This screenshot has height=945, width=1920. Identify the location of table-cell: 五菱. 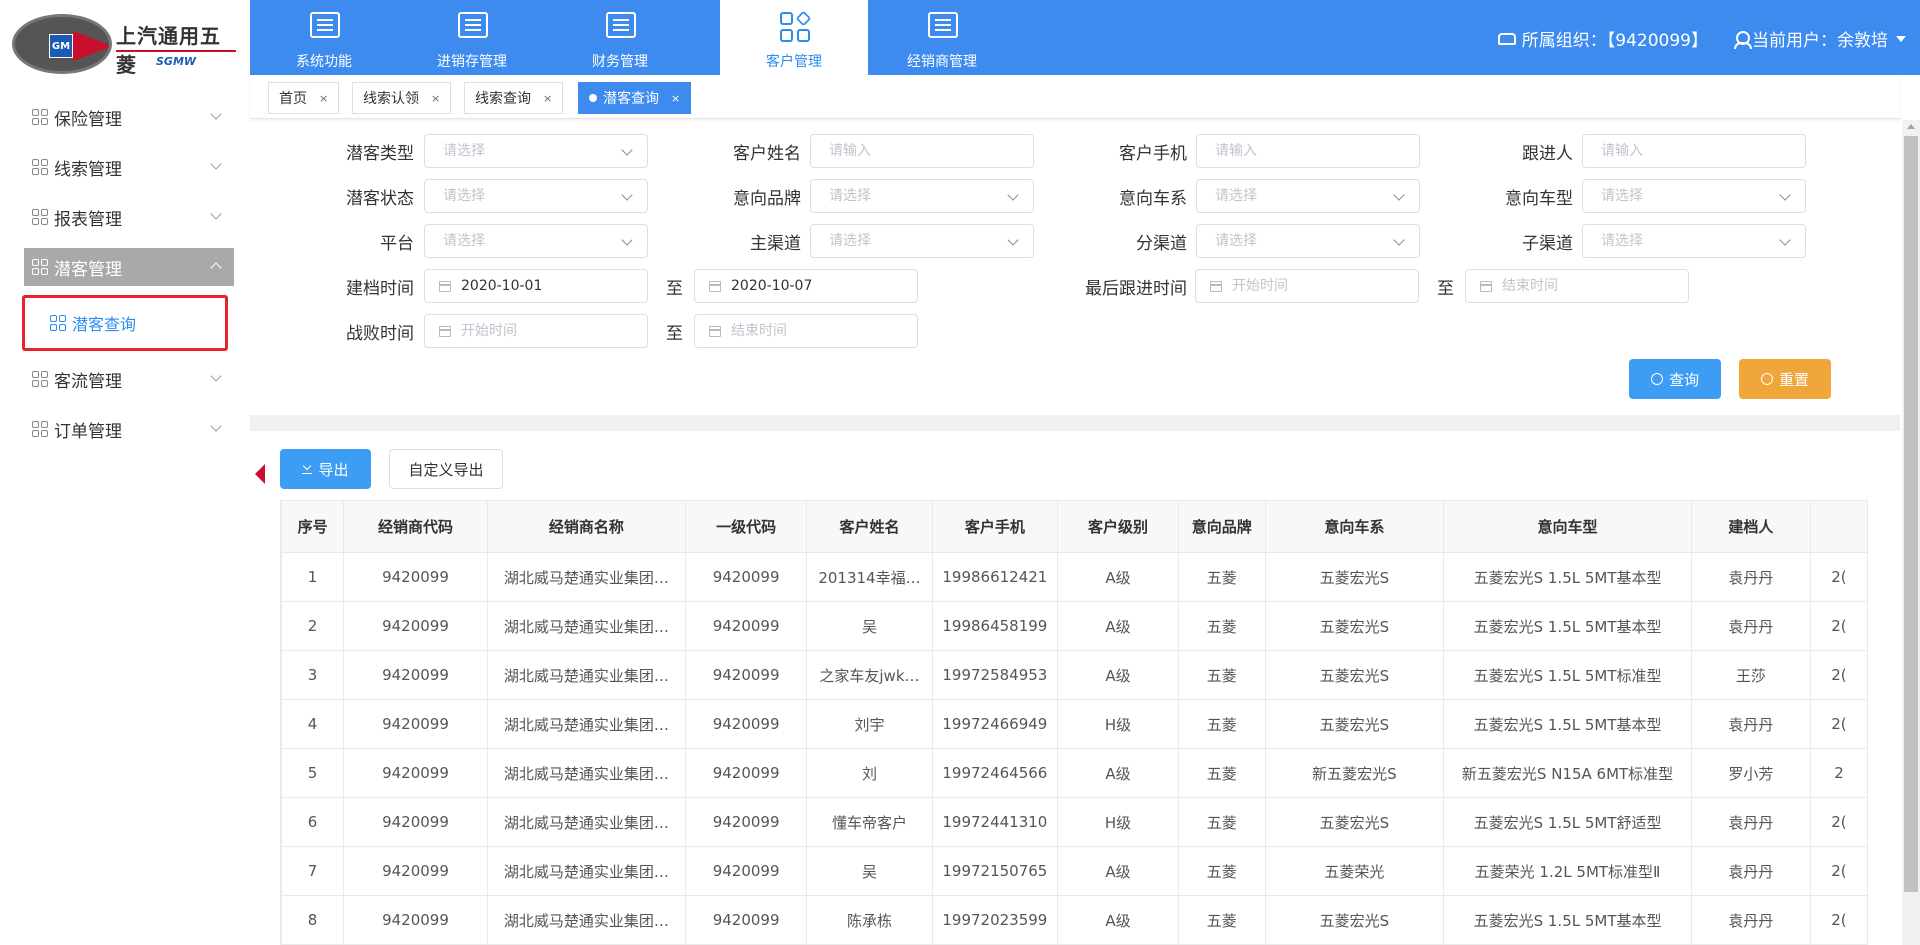
(1221, 675).